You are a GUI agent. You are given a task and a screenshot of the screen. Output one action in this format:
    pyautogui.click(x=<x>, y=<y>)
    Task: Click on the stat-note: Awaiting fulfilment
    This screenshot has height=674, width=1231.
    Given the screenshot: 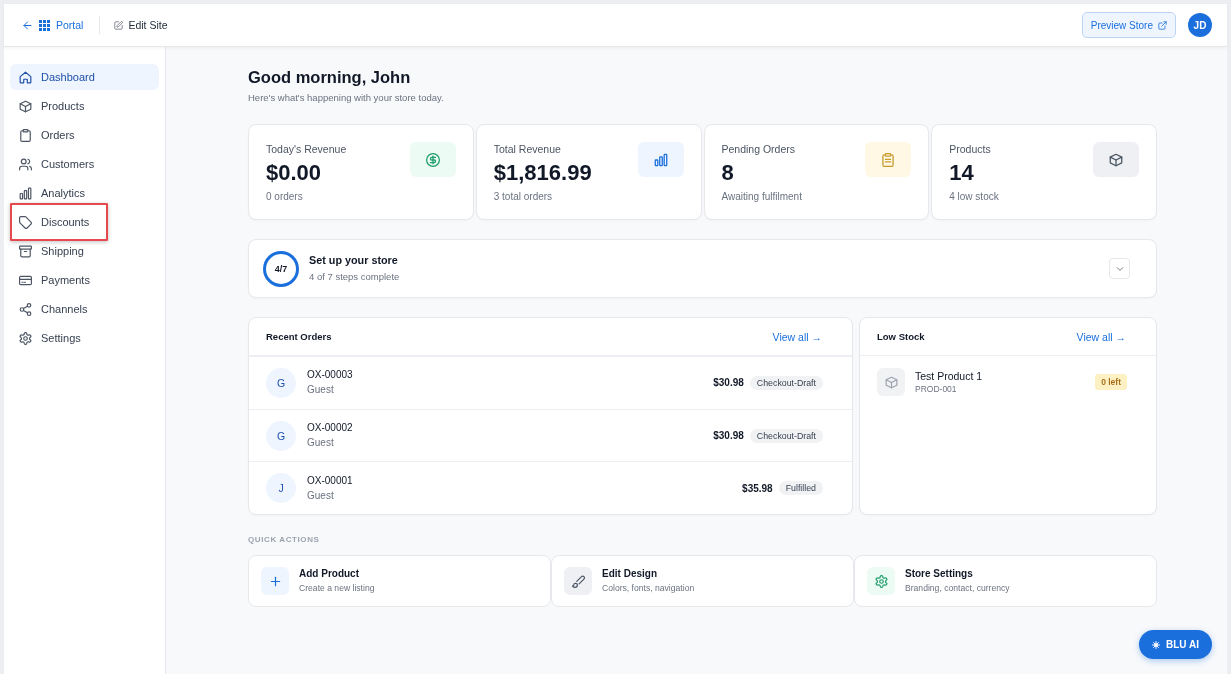 What is the action you would take?
    pyautogui.click(x=761, y=197)
    